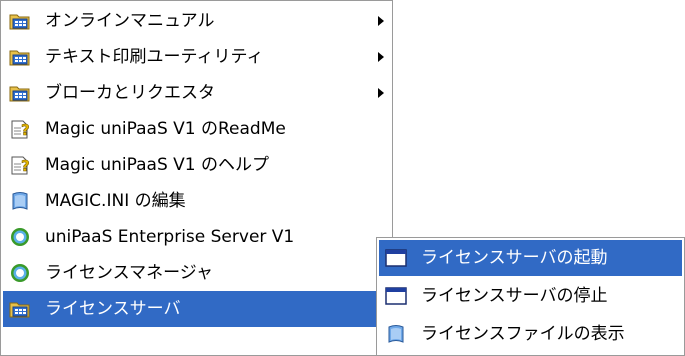 The height and width of the screenshot is (356, 685). What do you see at coordinates (115, 200) in the screenshot?
I see `menu-item-label: MAGIC.INI の編集` at bounding box center [115, 200].